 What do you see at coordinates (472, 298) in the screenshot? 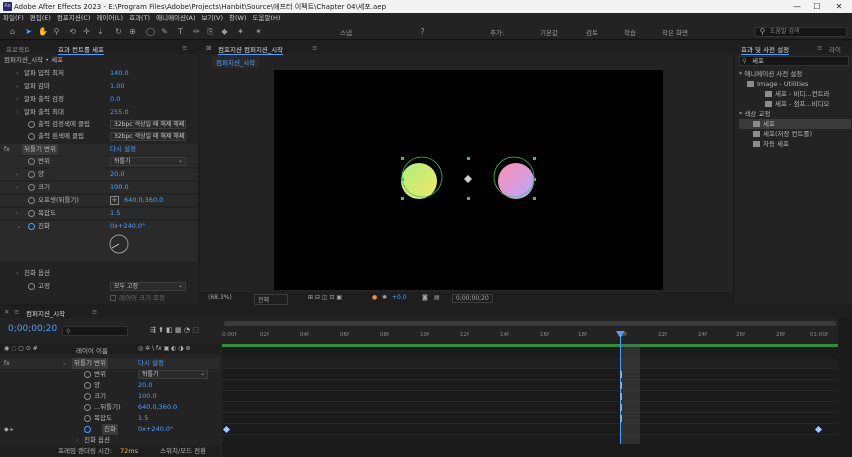
I see `comp-timecode: 0;00;00;20` at bounding box center [472, 298].